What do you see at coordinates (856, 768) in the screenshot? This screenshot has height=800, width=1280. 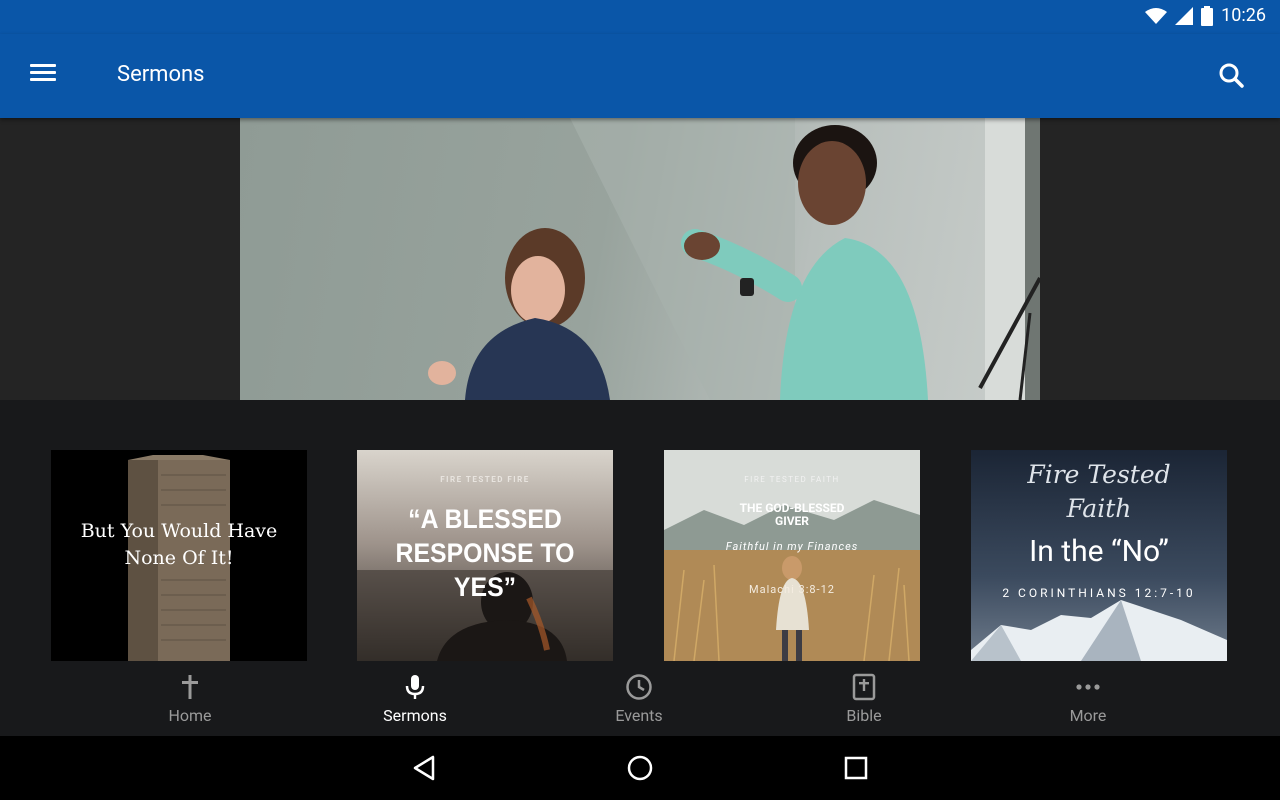 I see `recents-icon` at bounding box center [856, 768].